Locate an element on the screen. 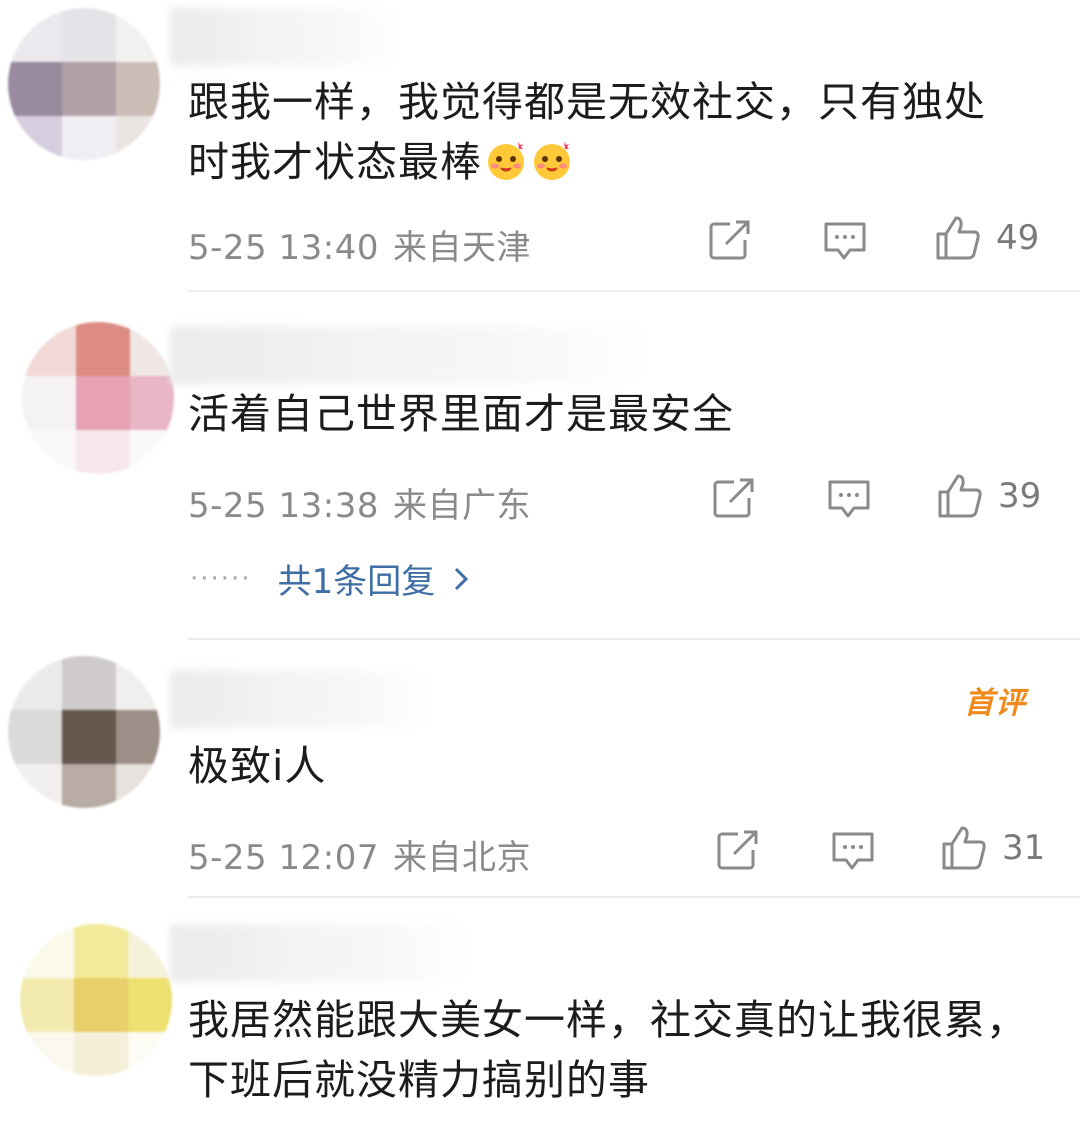 Image resolution: width=1080 pixels, height=1136 pixels. view-replies-link: ······ 共1条回复 is located at coordinates (329, 578).